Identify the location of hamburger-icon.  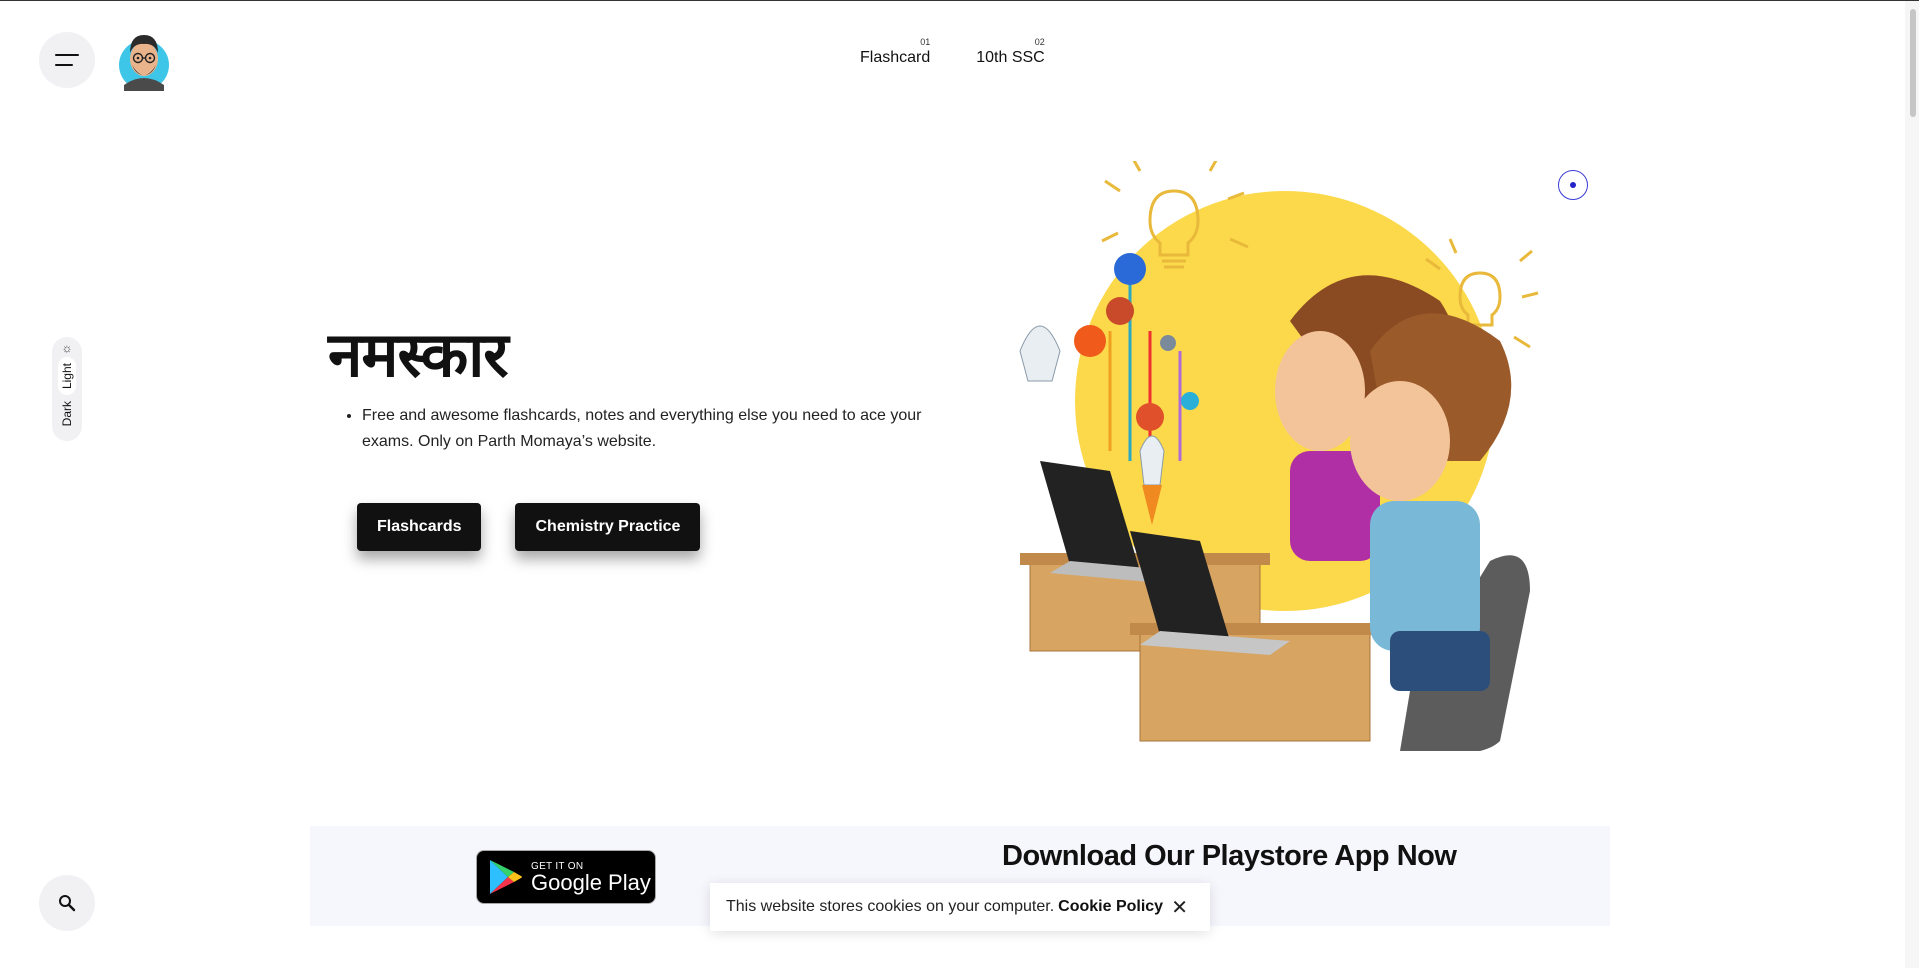
(67, 60).